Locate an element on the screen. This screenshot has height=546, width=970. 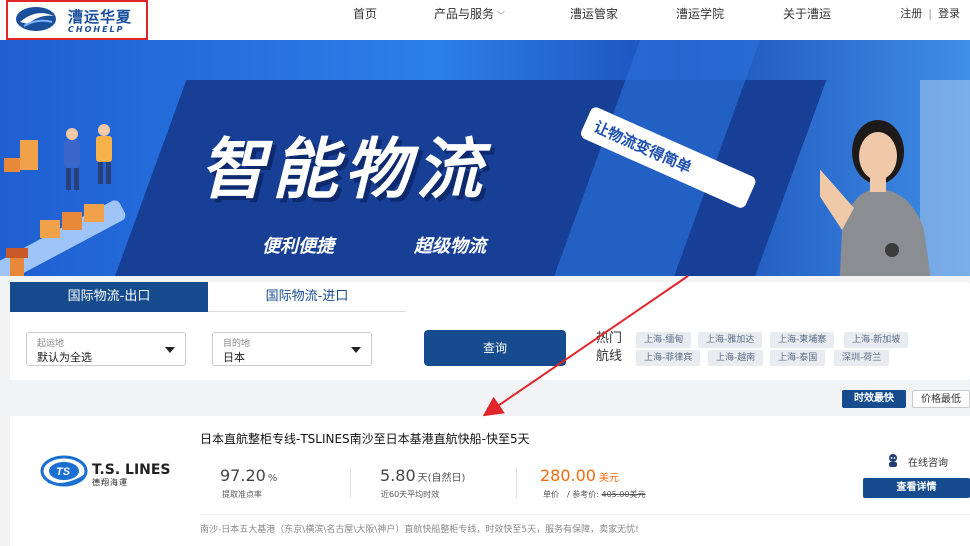
tab-import: 国际物流-进口 is located at coordinates (307, 297).